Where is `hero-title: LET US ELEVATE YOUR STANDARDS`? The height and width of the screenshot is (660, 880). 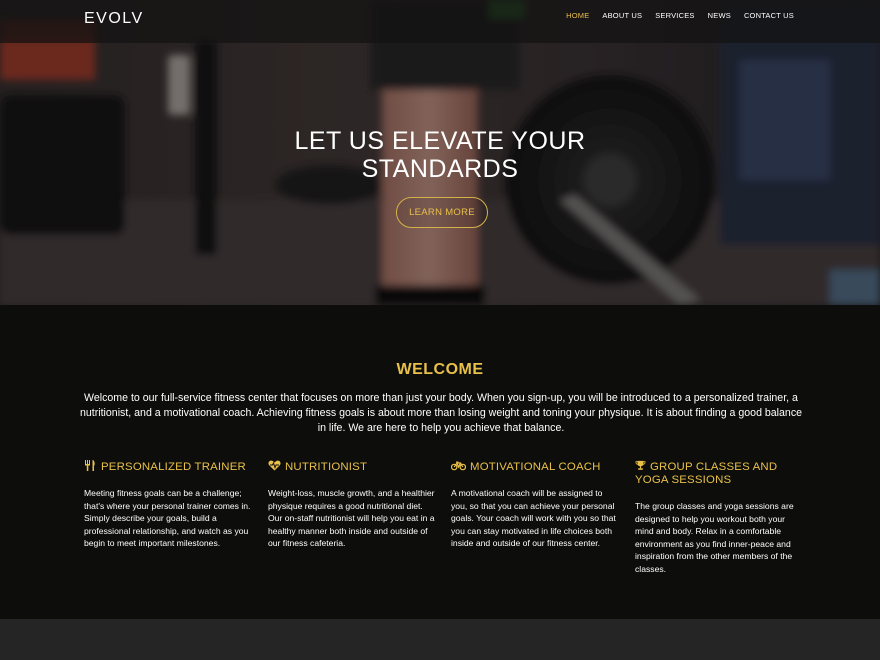
hero-title: LET US ELEVATE YOUR STANDARDS is located at coordinates (440, 155).